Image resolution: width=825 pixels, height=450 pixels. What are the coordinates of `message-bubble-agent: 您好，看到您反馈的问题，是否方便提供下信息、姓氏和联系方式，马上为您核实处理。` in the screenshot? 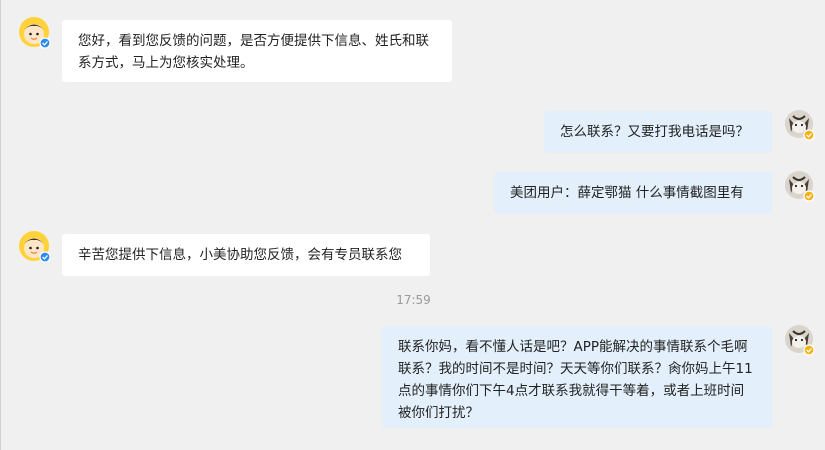 It's located at (257, 51).